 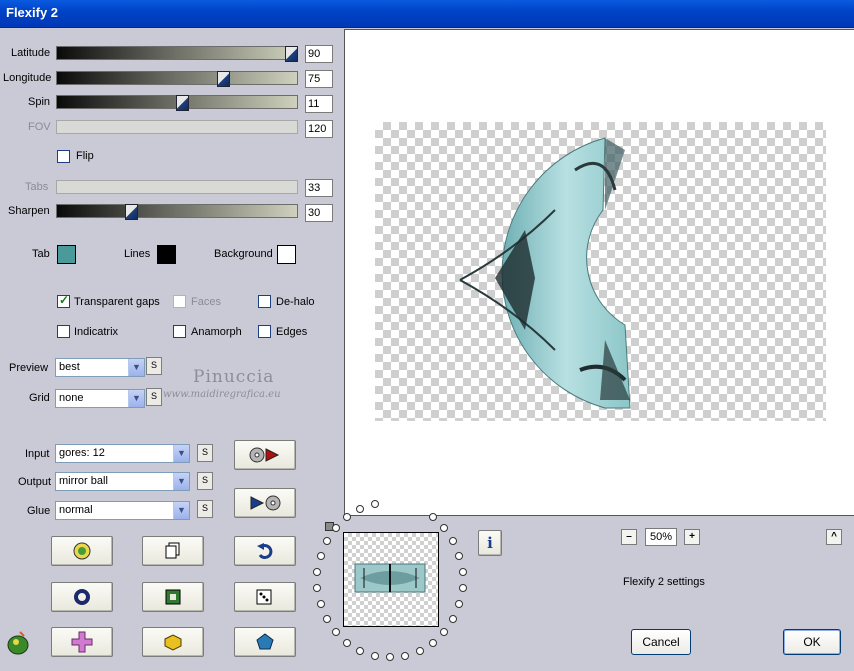 What do you see at coordinates (319, 104) in the screenshot?
I see `spin-field: 11` at bounding box center [319, 104].